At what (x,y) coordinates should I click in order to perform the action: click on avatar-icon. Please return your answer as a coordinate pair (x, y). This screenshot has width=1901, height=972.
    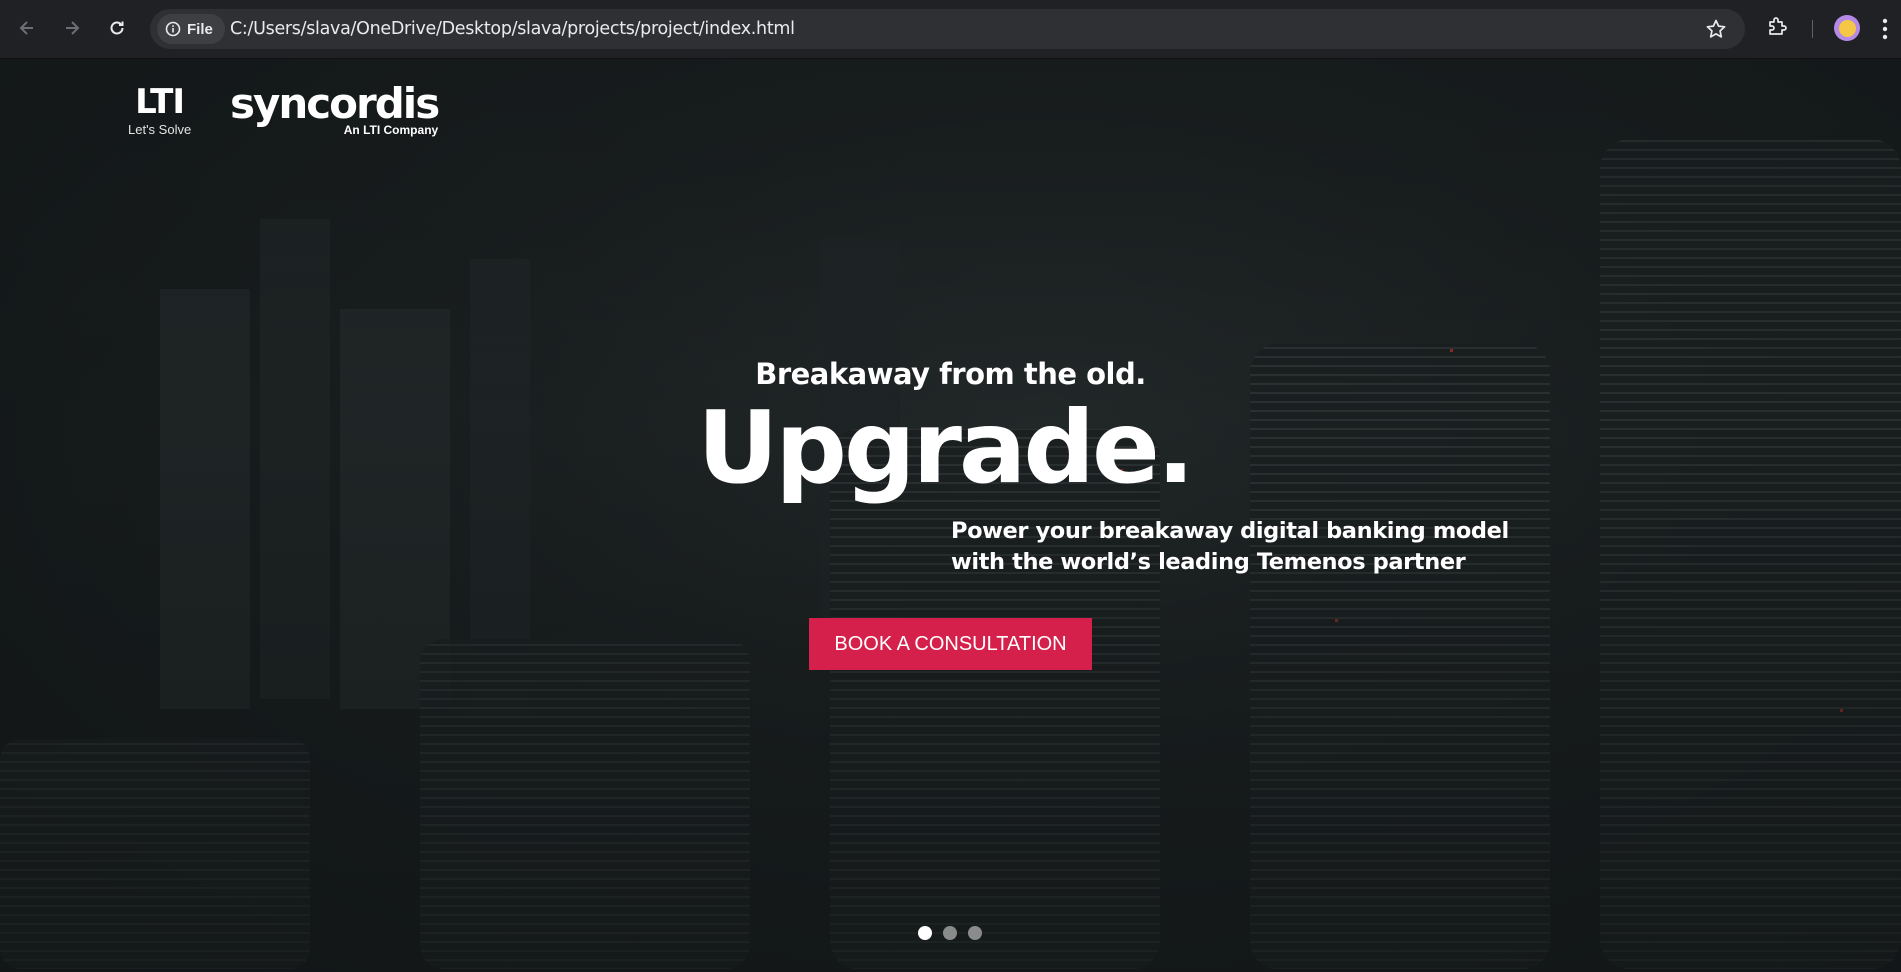
    Looking at the image, I should click on (1847, 28).